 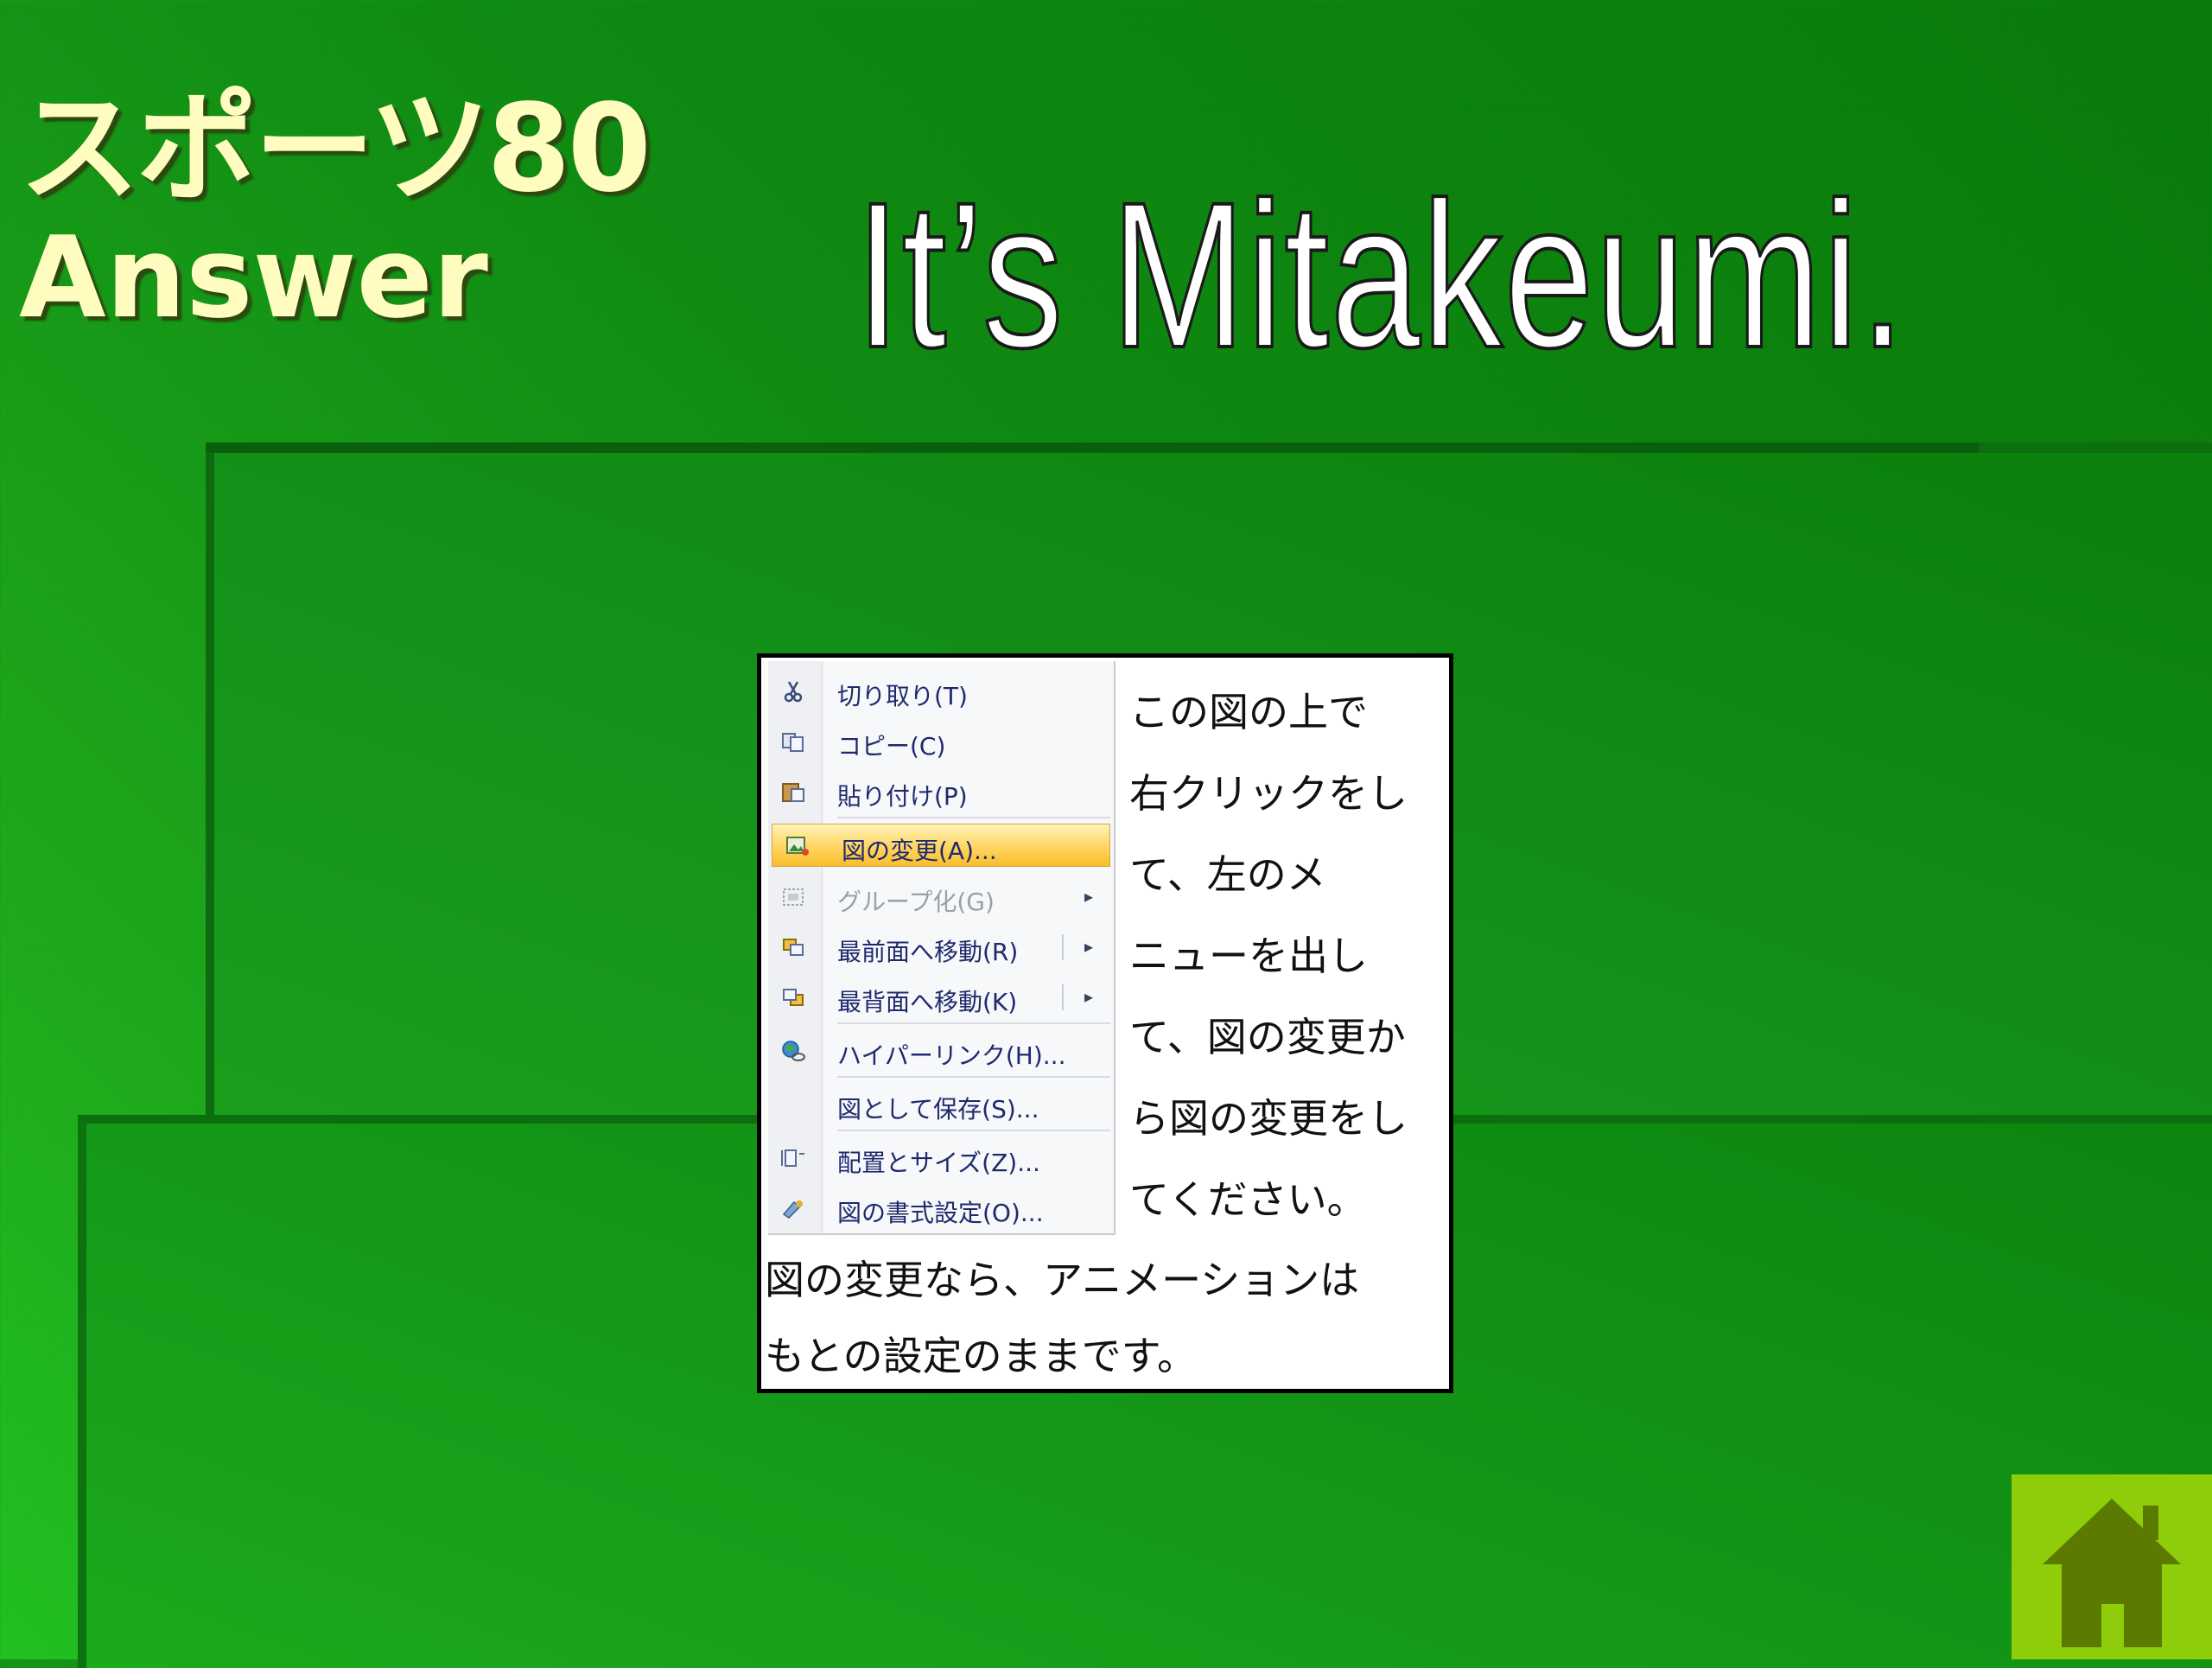 What do you see at coordinates (335, 149) in the screenshot?
I see `slide-title-category: スポーツ80` at bounding box center [335, 149].